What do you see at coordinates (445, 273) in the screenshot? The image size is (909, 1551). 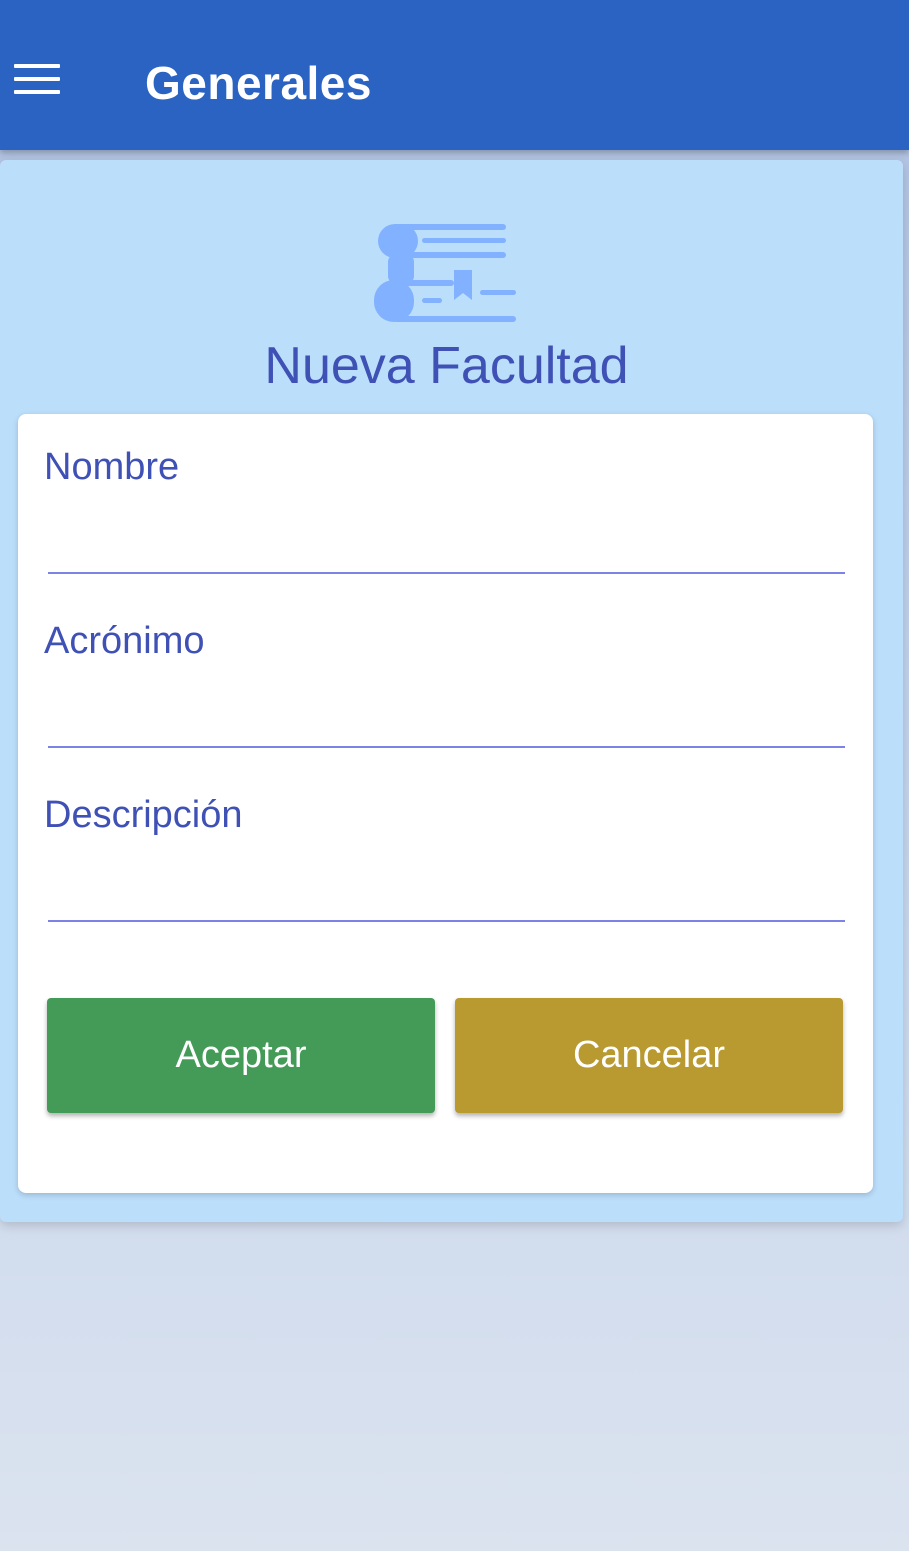 I see `books-icon` at bounding box center [445, 273].